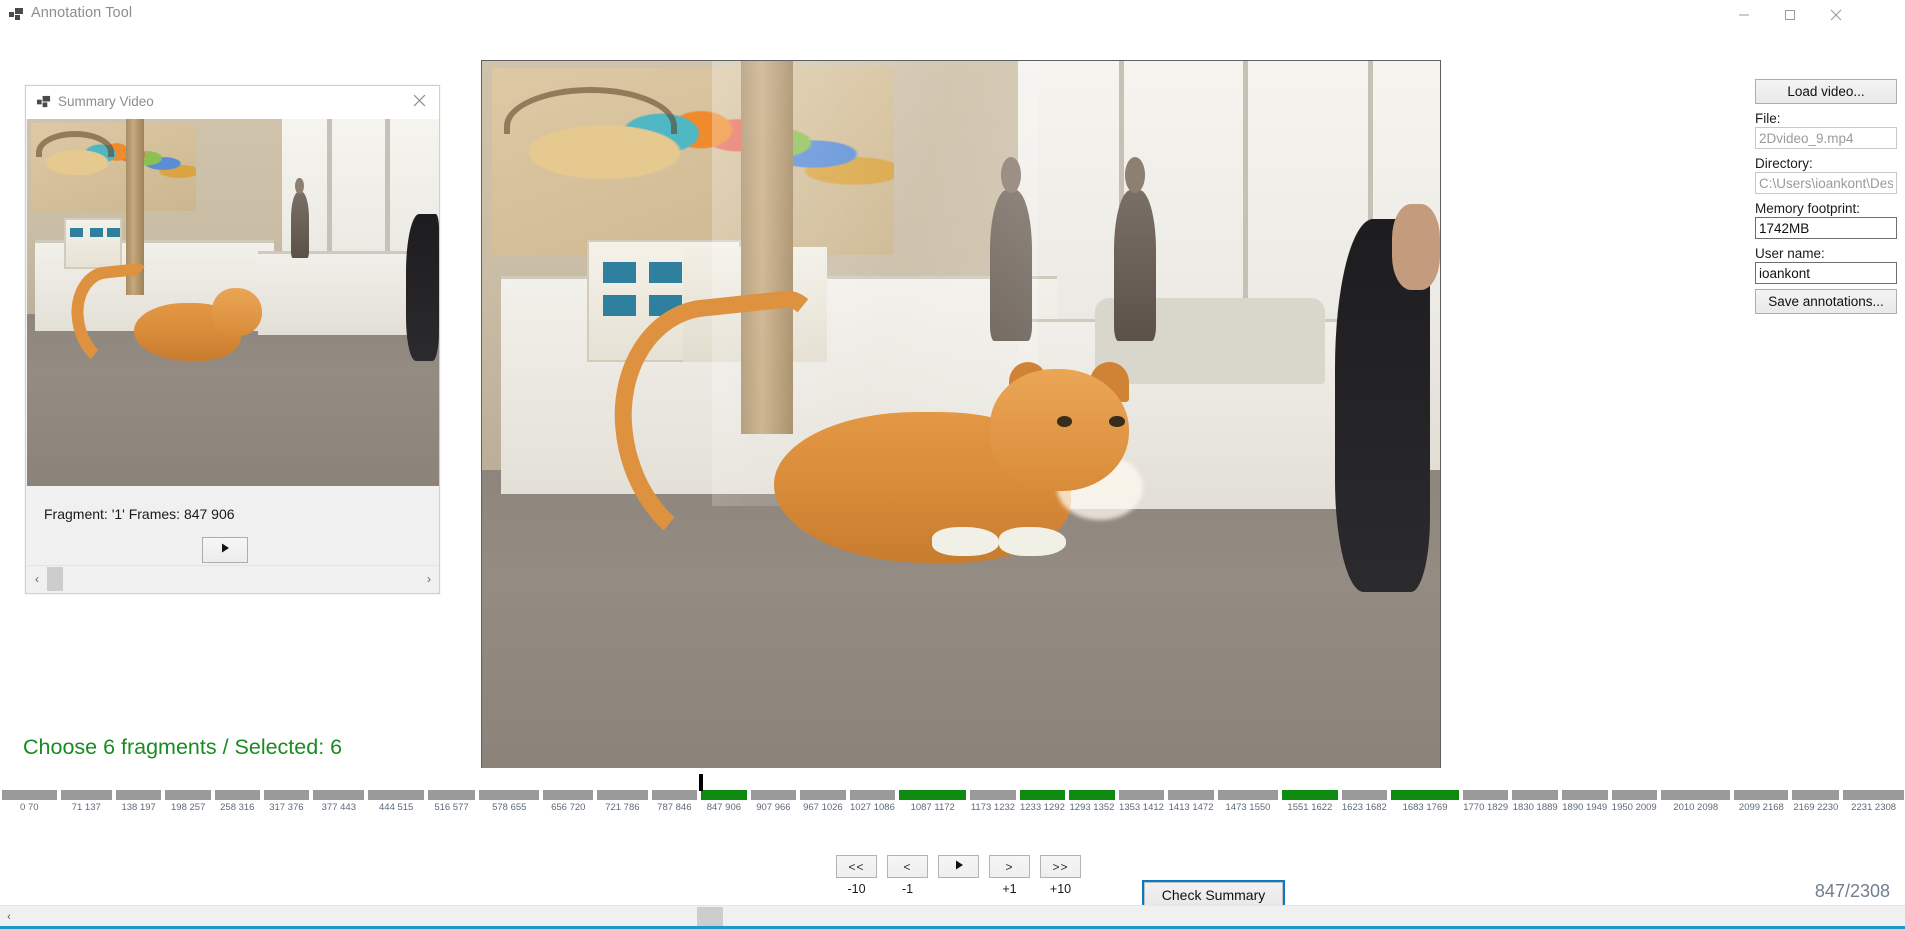 The image size is (1905, 929). What do you see at coordinates (1009, 866) in the screenshot?
I see `step-forward-1-button: >` at bounding box center [1009, 866].